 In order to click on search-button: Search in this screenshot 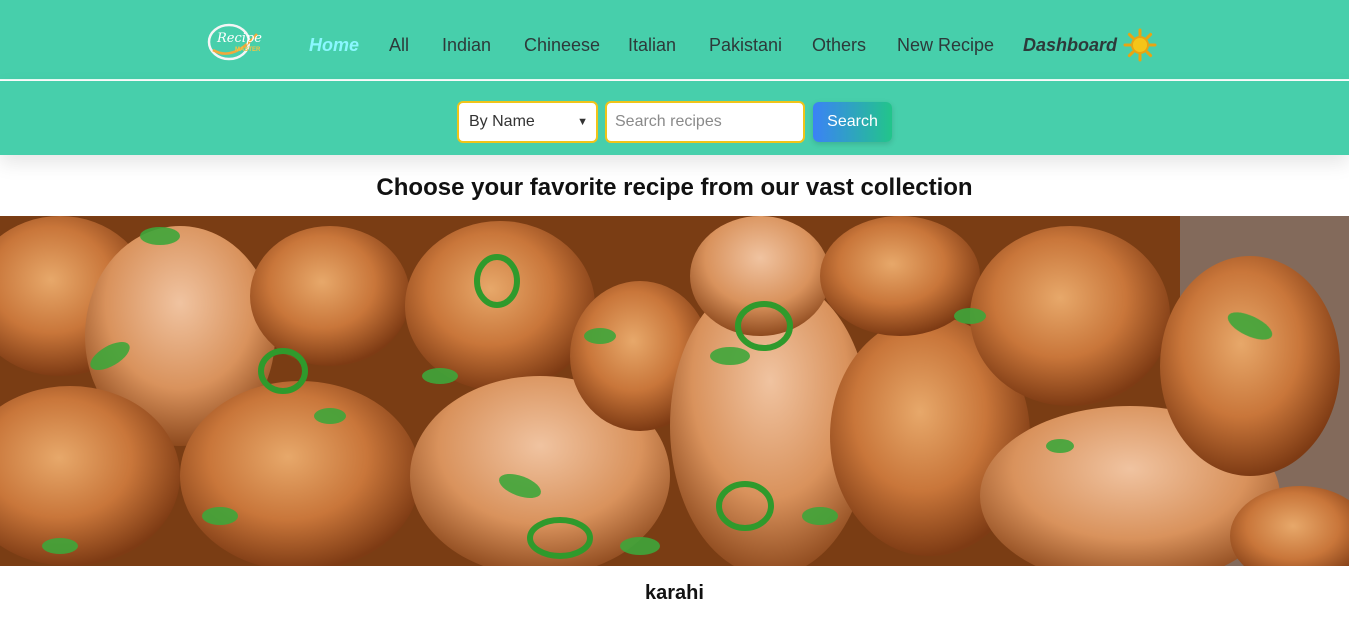, I will do `click(852, 122)`.